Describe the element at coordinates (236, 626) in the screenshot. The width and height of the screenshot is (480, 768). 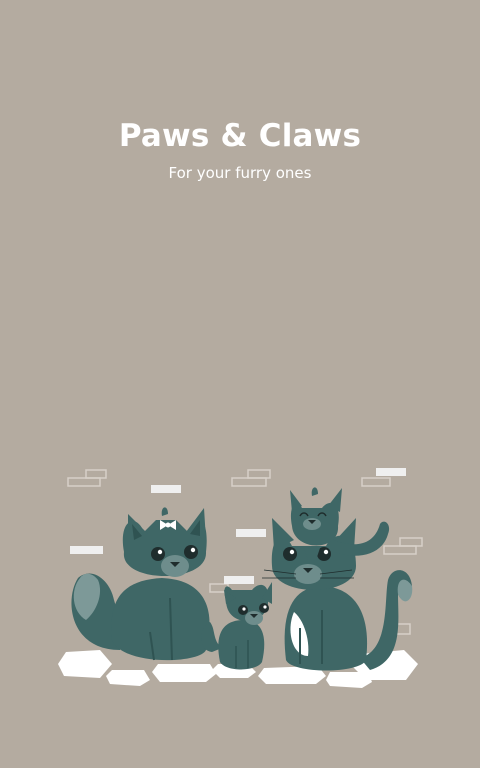
I see `cat-kitten-middle` at that location.